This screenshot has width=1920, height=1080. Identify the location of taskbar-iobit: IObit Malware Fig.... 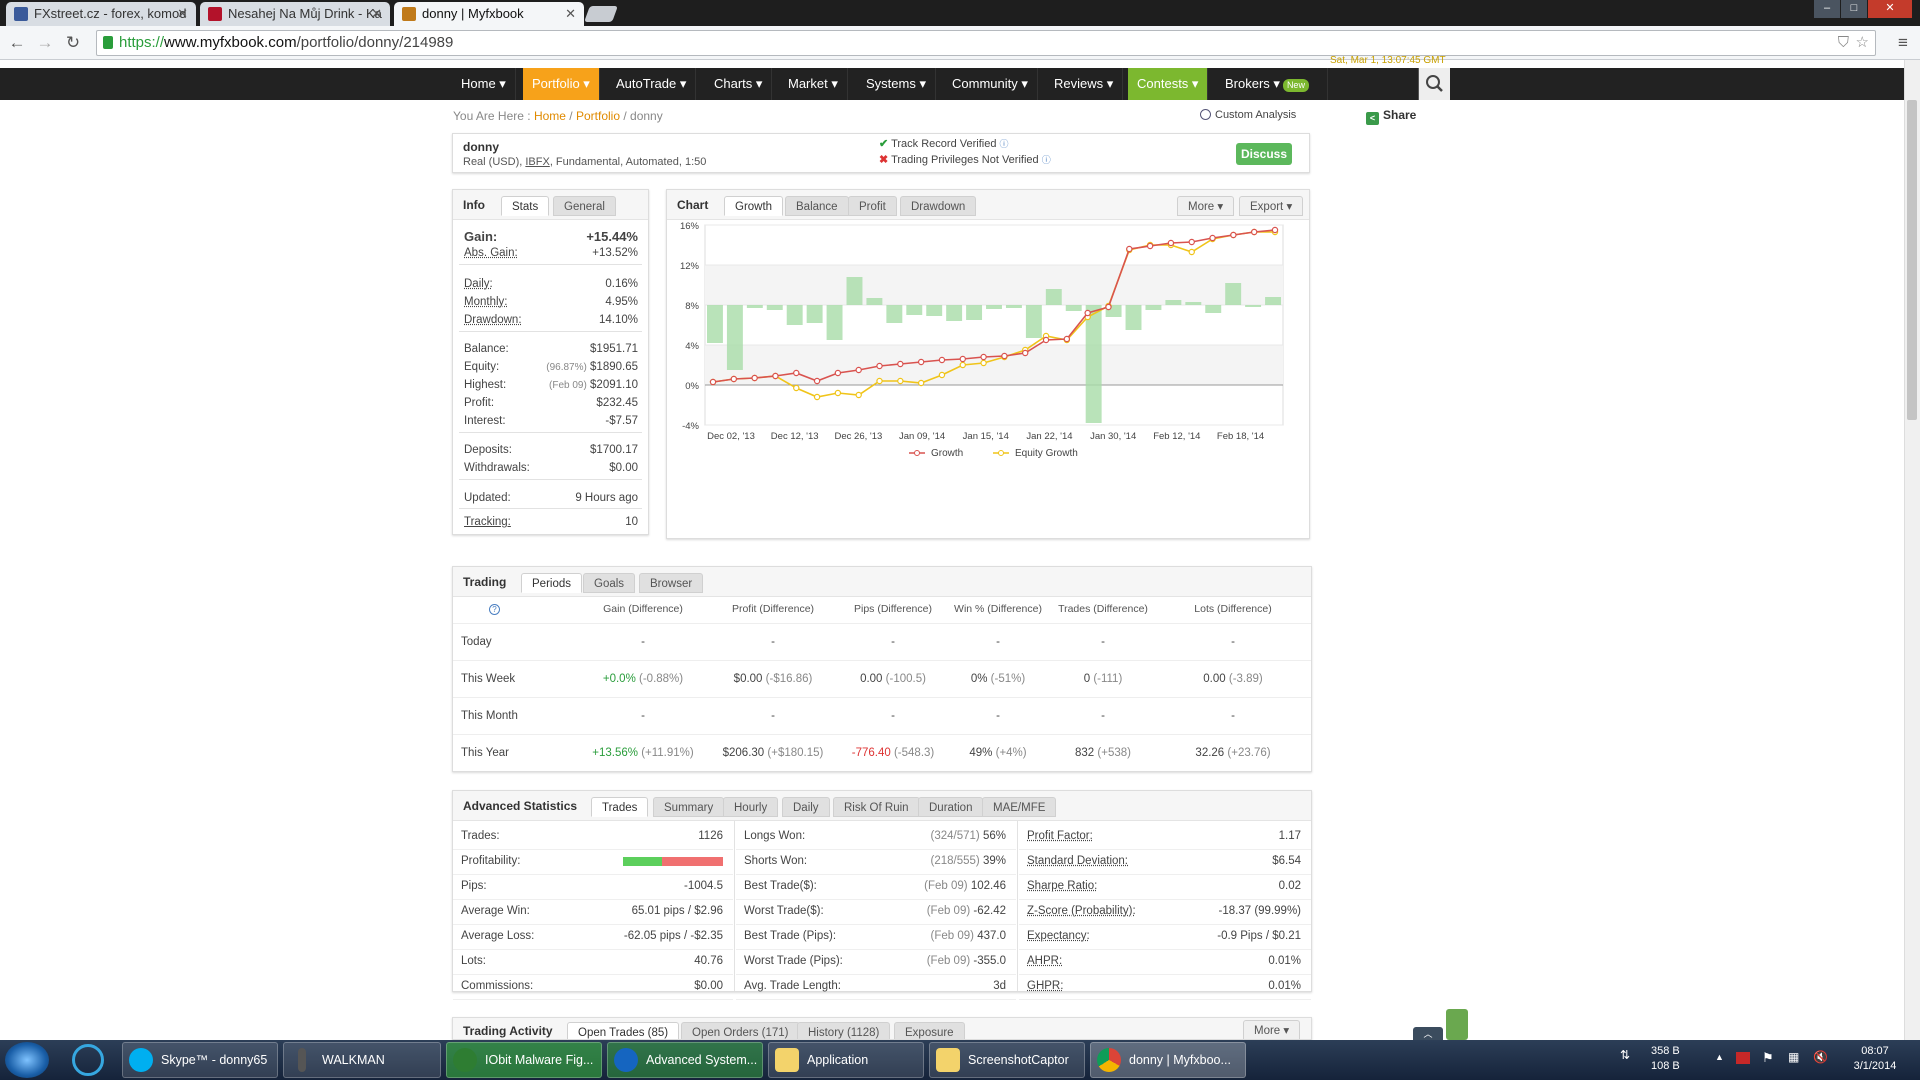
(524, 1060).